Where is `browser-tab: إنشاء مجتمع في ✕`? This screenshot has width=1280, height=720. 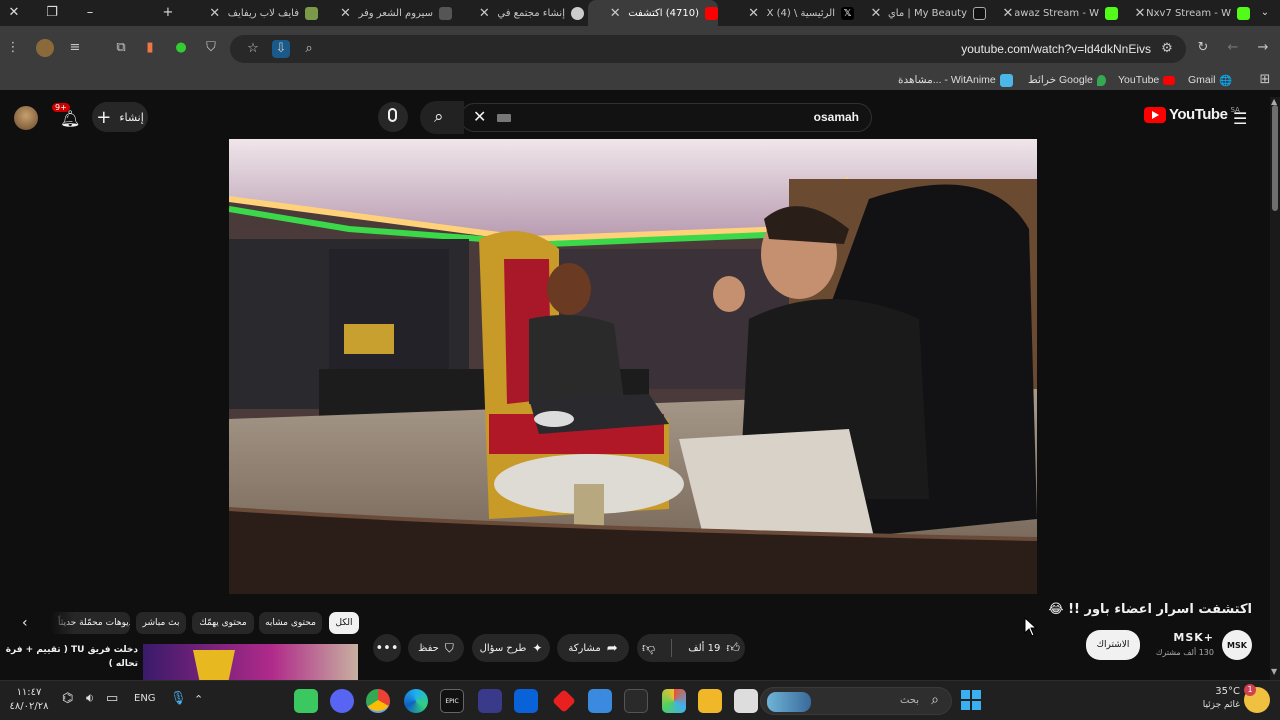 browser-tab: إنشاء مجتمع في ✕ is located at coordinates (520, 13).